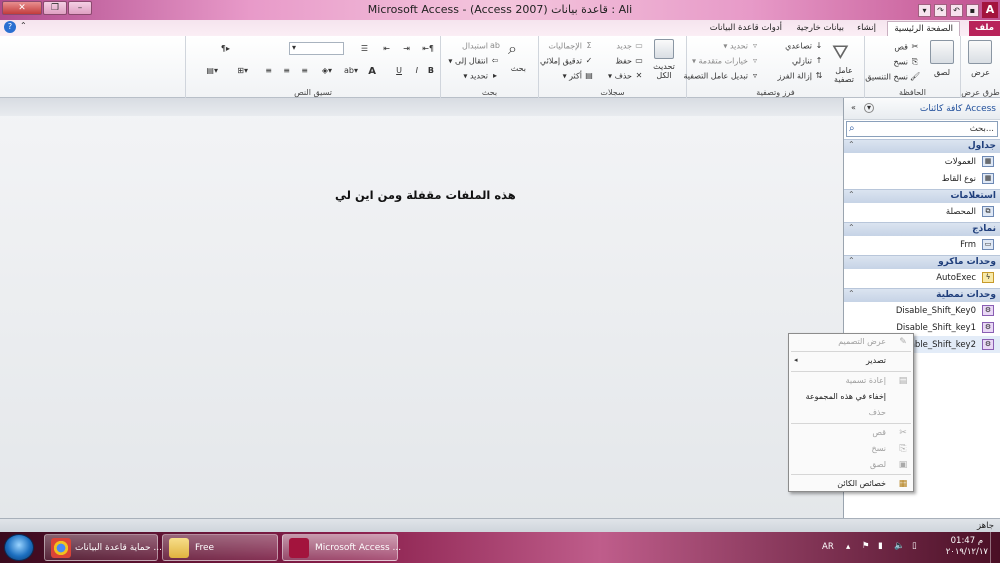  What do you see at coordinates (922, 161) in the screenshot?
I see `nav-item-table: العمولات ▦` at bounding box center [922, 161].